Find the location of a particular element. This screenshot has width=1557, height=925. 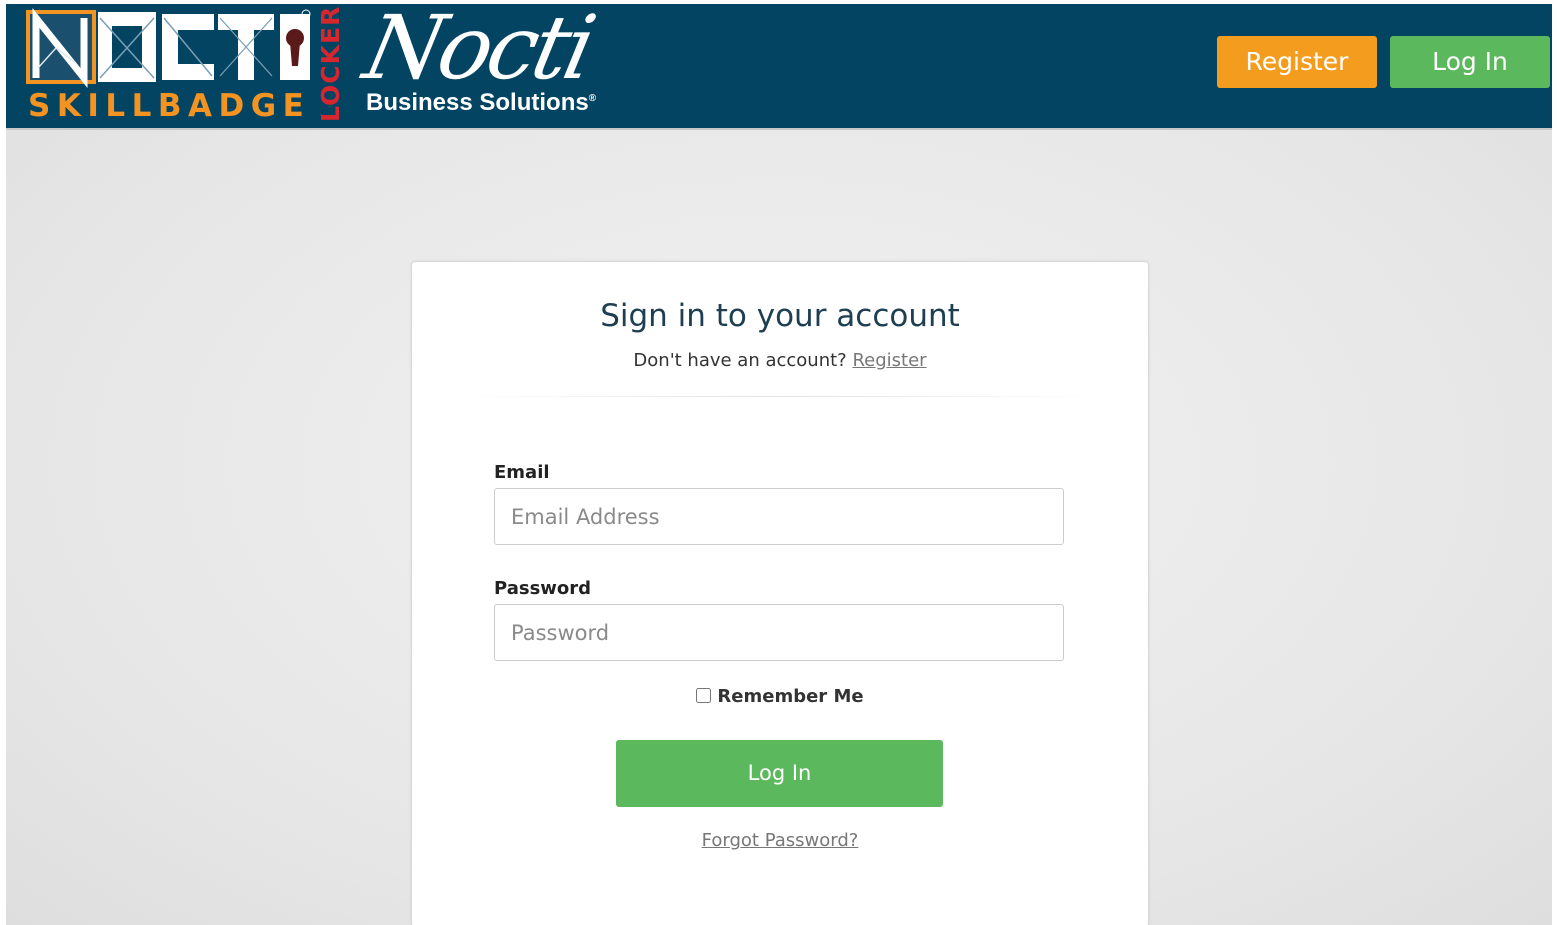

nocti-skillbadge-locker-logo: SKILLBADGE LOCKER is located at coordinates (187, 64).